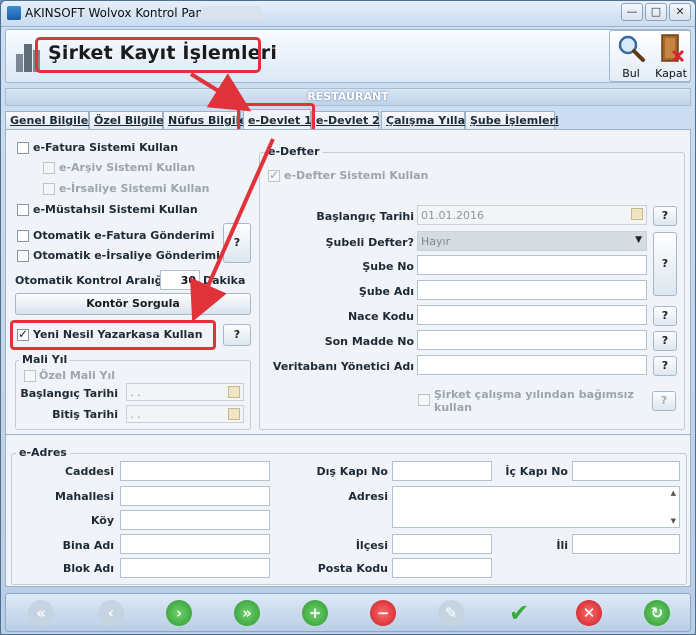  What do you see at coordinates (532, 365) in the screenshot?
I see `vt-yonetici-input` at bounding box center [532, 365].